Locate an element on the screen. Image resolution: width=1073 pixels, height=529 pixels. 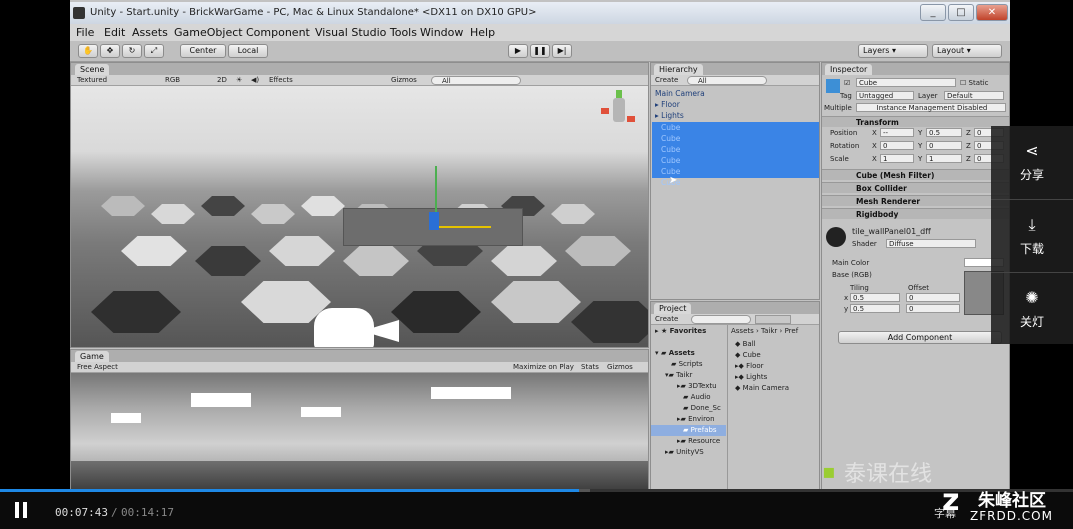
tab-hierarchy: Hierarchy is located at coordinates (678, 69).